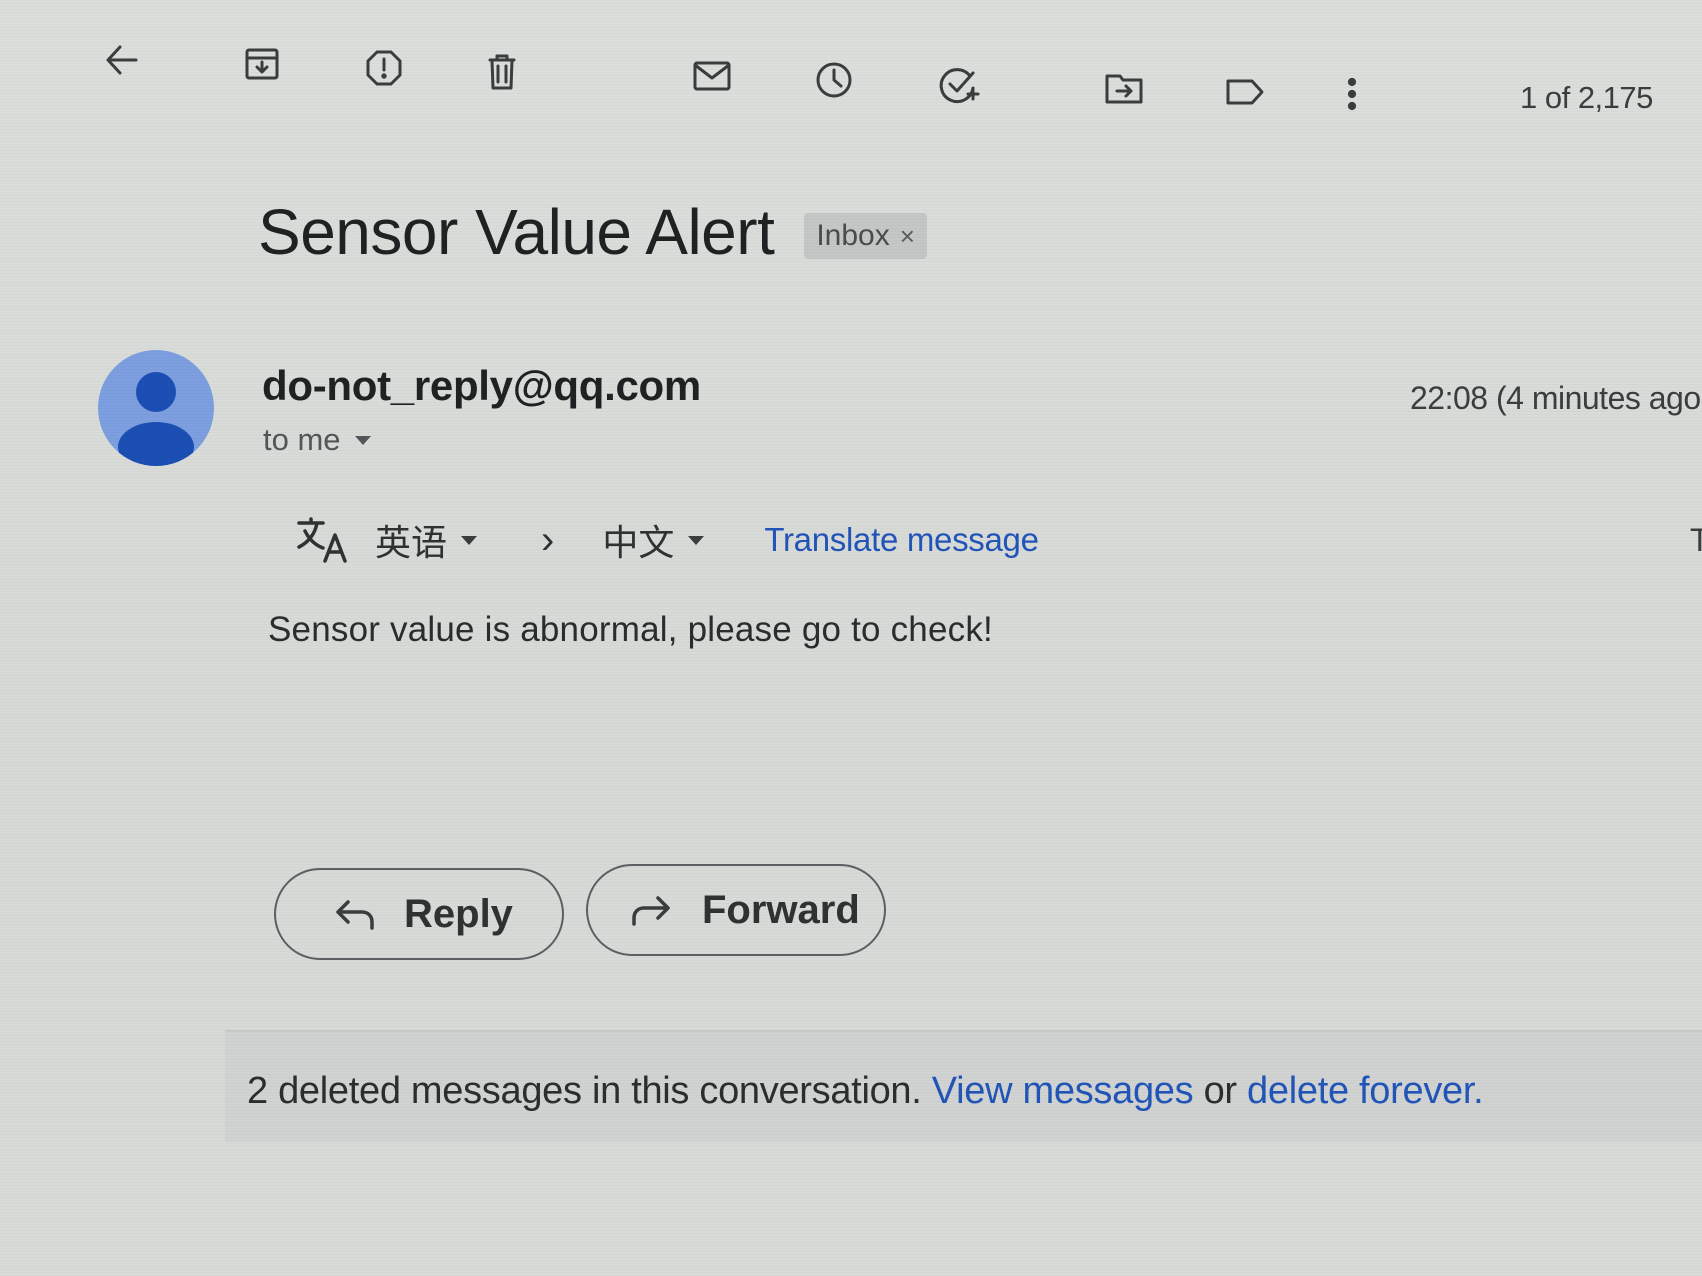  Describe the element at coordinates (481, 386) in the screenshot. I see `sender-address: do-not_reply@qq.com` at that location.